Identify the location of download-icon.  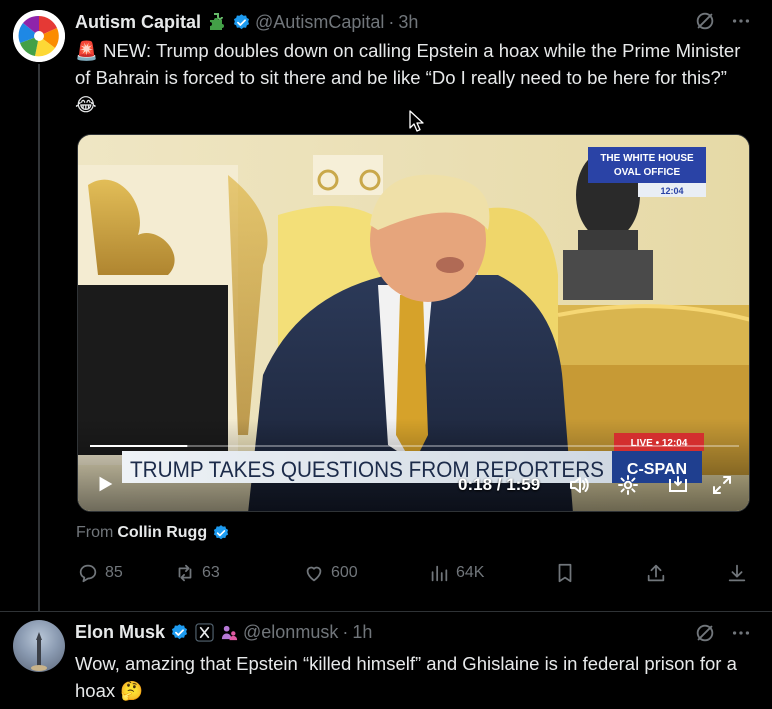
(737, 573).